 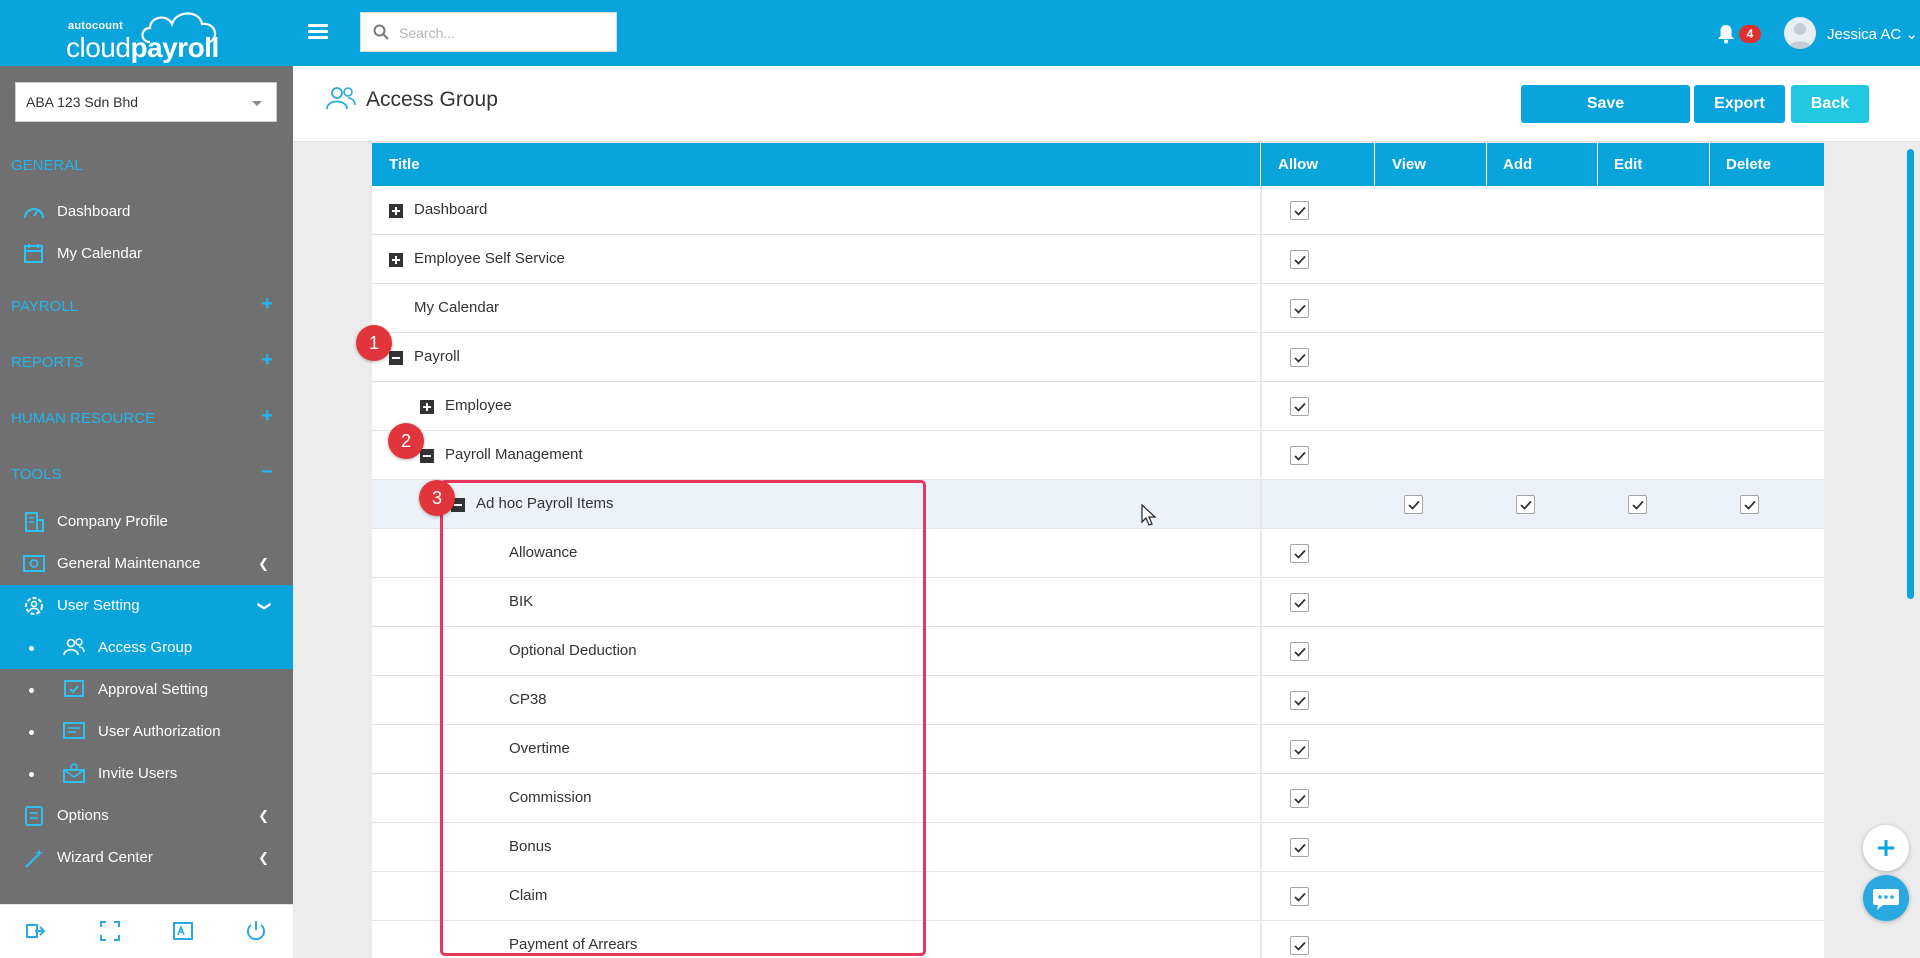 What do you see at coordinates (1098, 357) in the screenshot?
I see `table-row: Payroll` at bounding box center [1098, 357].